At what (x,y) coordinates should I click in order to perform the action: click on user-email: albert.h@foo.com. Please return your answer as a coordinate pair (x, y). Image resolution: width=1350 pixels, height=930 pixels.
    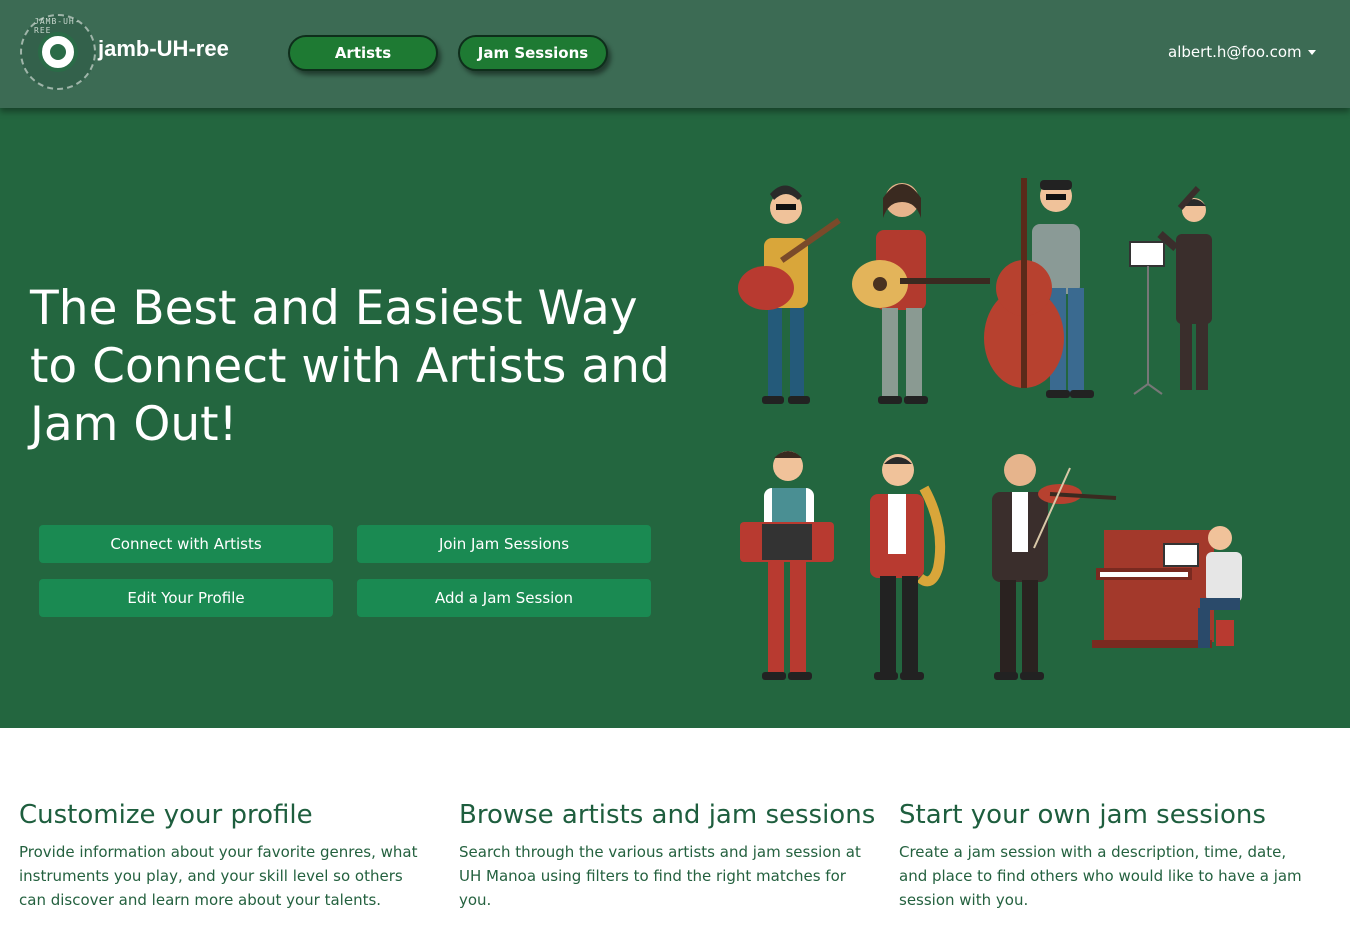
    Looking at the image, I should click on (1235, 52).